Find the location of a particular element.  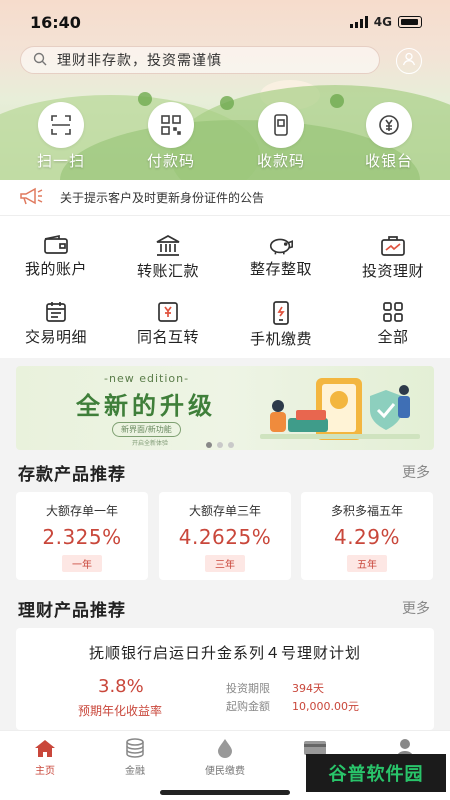

calendar-icon is located at coordinates (56, 312).